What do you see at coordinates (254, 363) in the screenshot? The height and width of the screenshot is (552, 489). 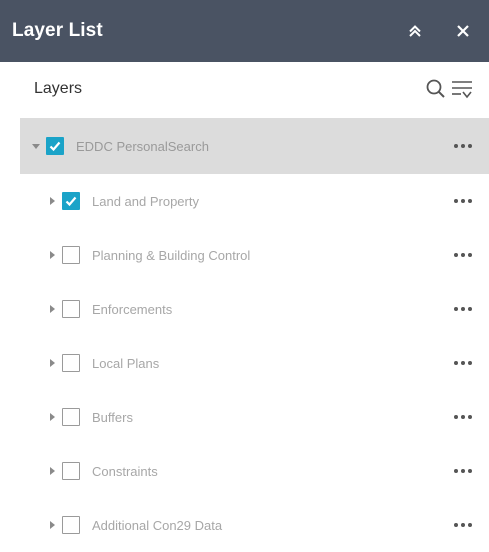 I see `layer-row-local-plans: Local Plans` at bounding box center [254, 363].